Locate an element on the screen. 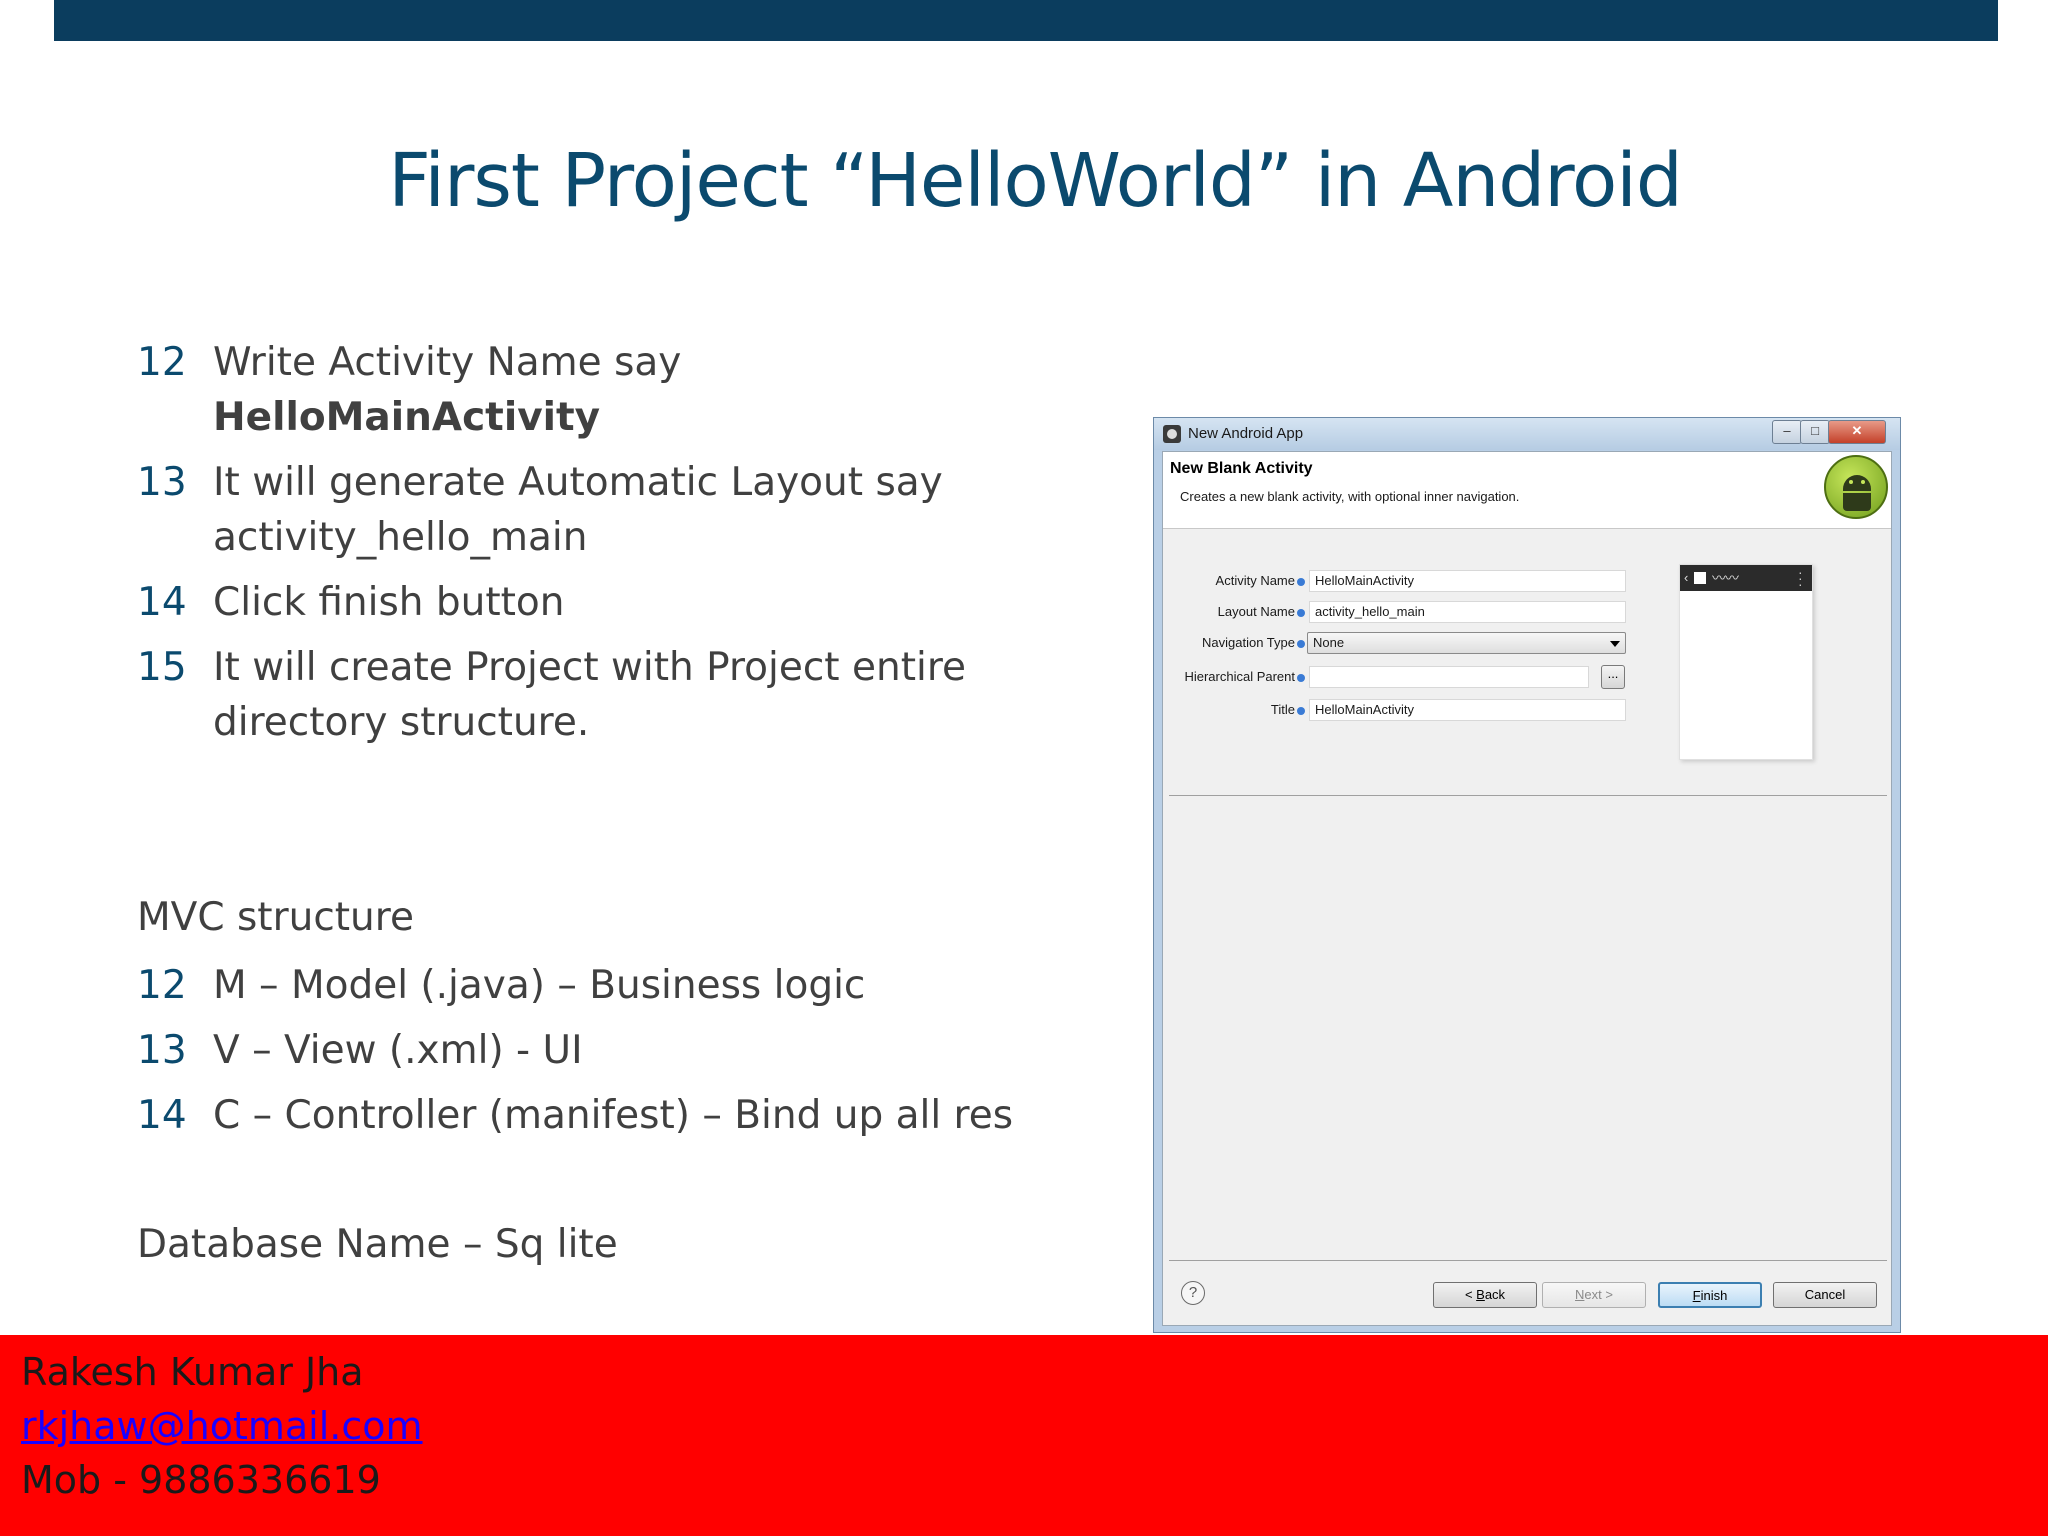 This screenshot has height=1536, width=2048. layout-name-row: Layout Name is located at coordinates (1234, 612).